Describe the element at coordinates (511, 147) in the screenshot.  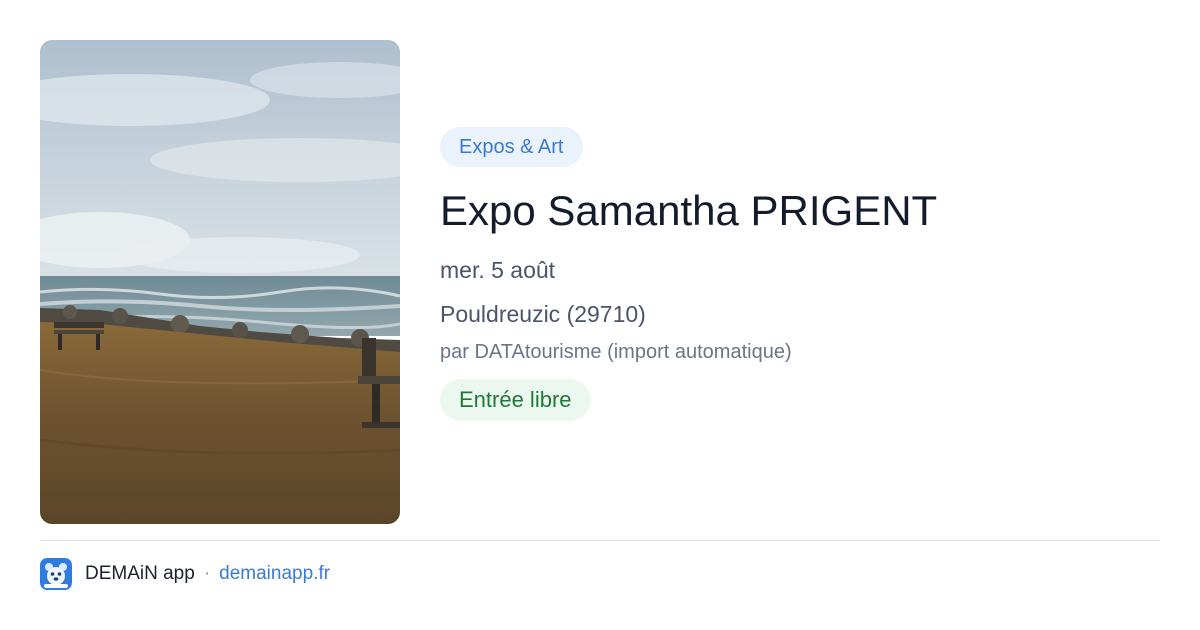
I see `category-badge: Expos & Art` at that location.